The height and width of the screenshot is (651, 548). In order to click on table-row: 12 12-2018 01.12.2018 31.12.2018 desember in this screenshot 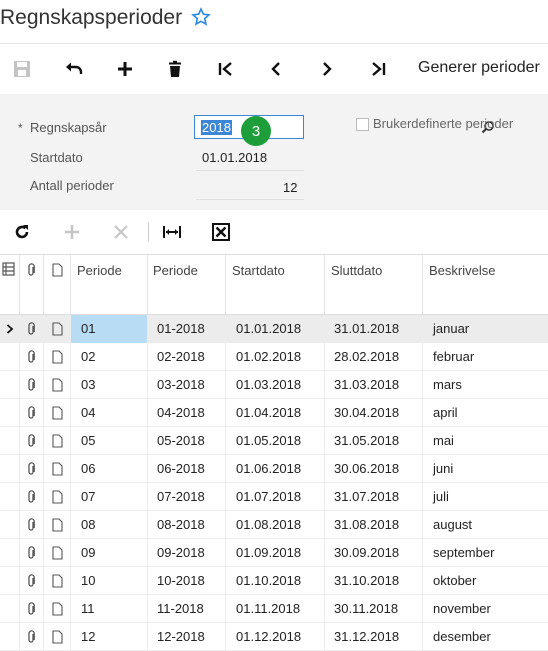, I will do `click(274, 637)`.